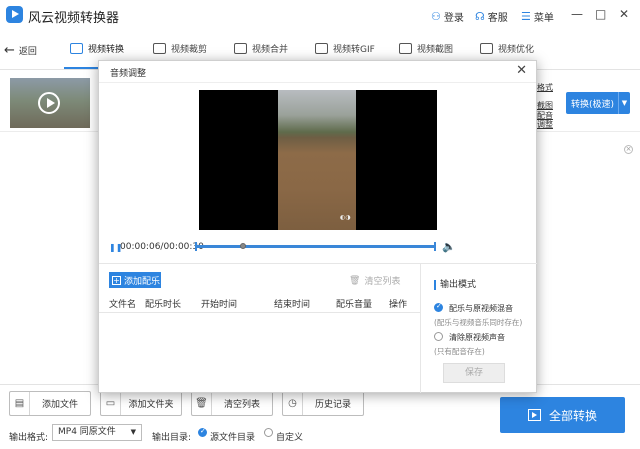 This screenshot has width=640, height=449. What do you see at coordinates (382, 282) in the screenshot?
I see `clear-music-list-label: 清空列表` at bounding box center [382, 282].